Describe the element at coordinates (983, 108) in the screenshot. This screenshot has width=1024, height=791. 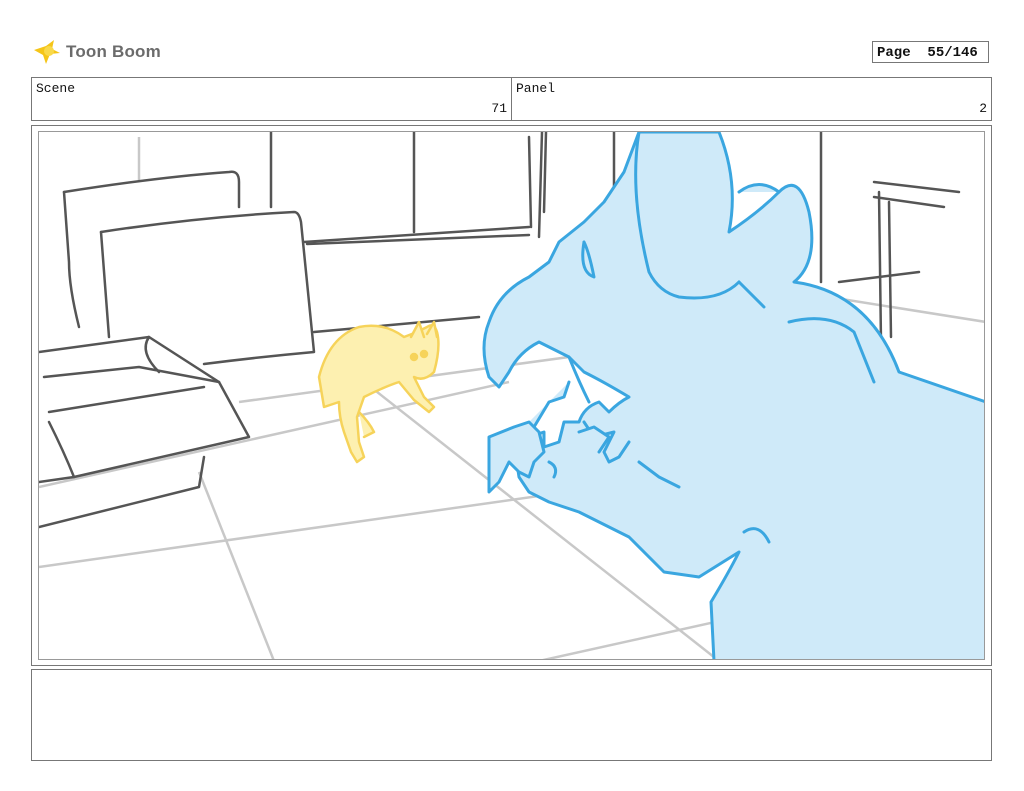
I see `panel-number: 2` at that location.